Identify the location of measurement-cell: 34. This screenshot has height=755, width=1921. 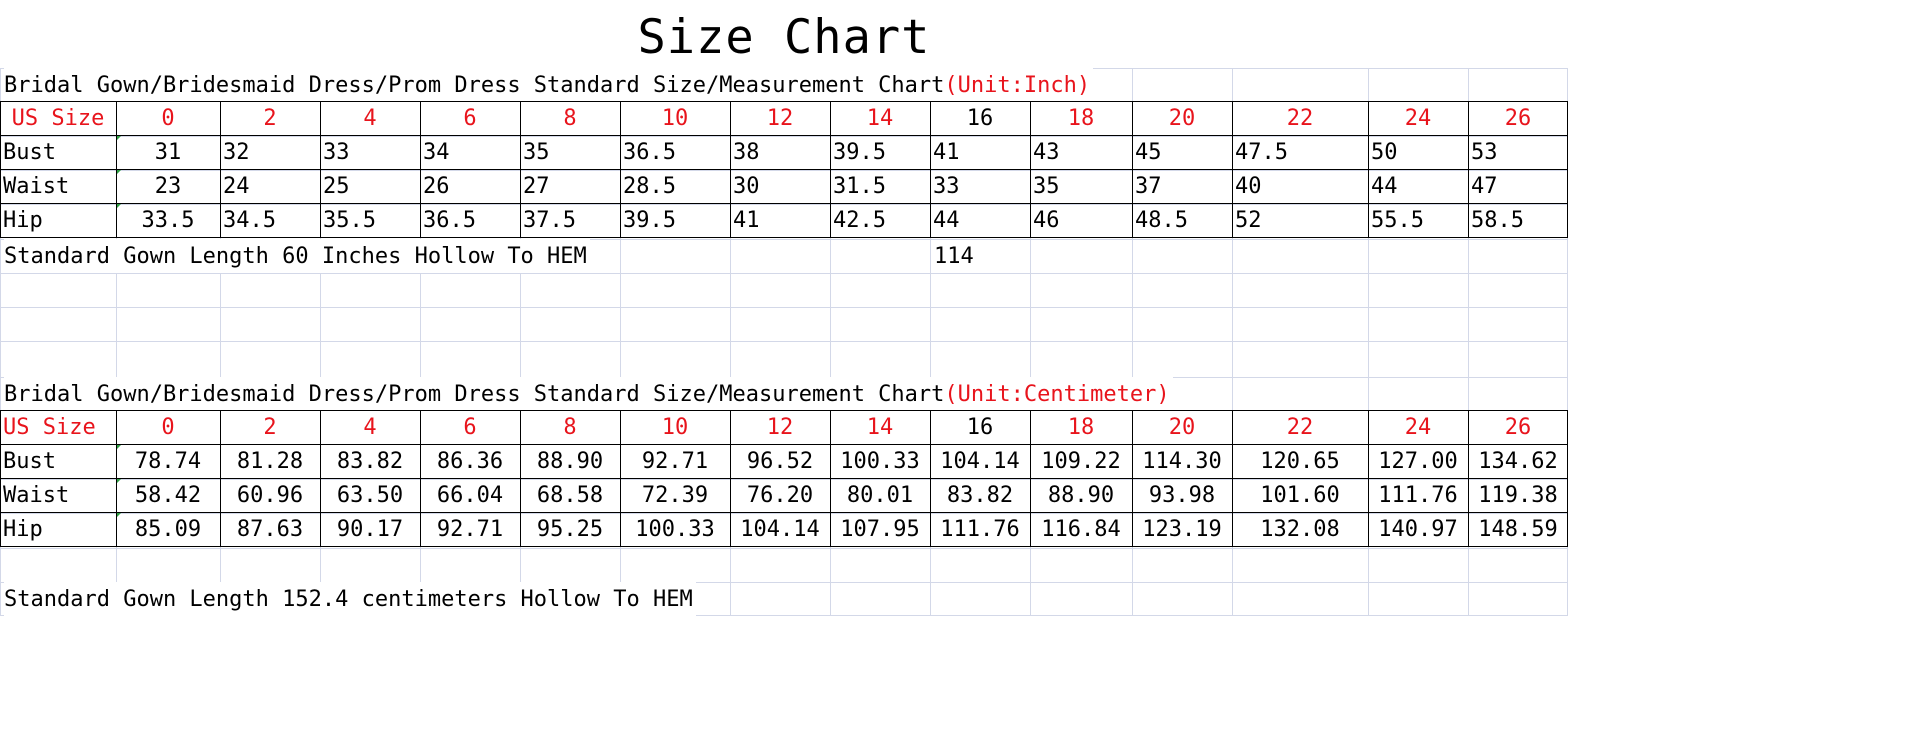
(436, 152).